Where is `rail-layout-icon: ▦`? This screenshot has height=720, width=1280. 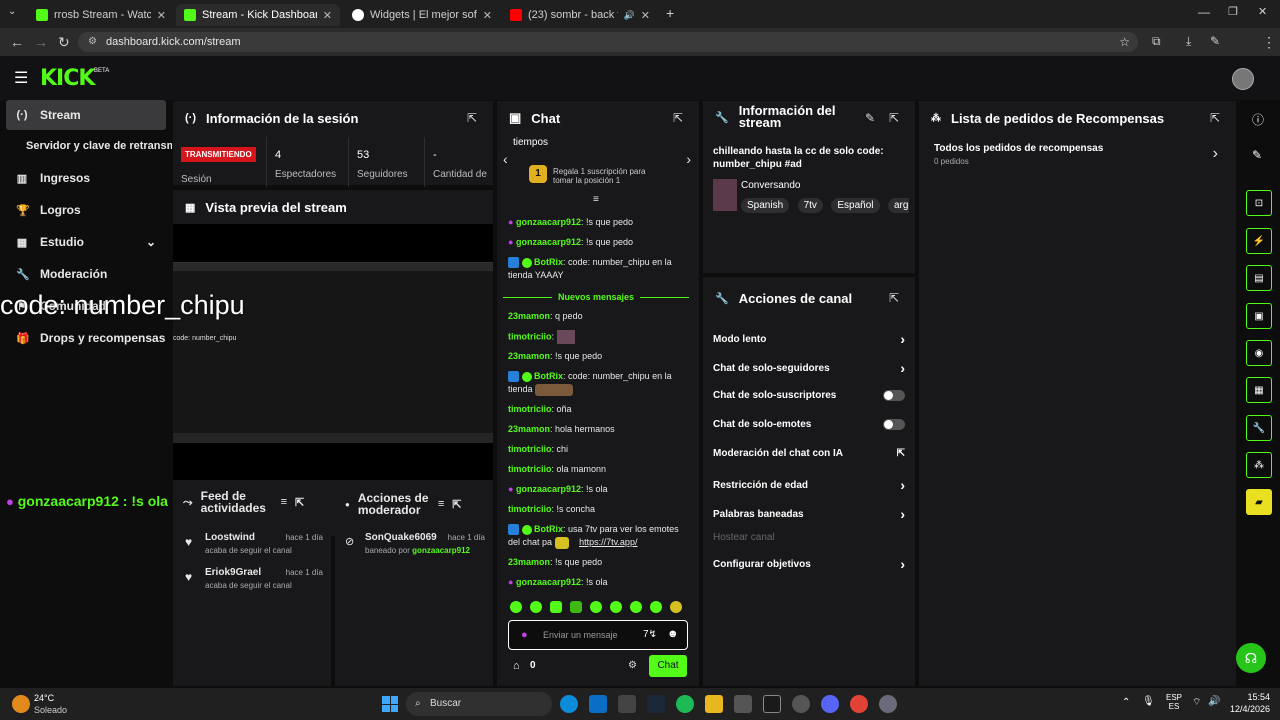 rail-layout-icon: ▦ is located at coordinates (1259, 390).